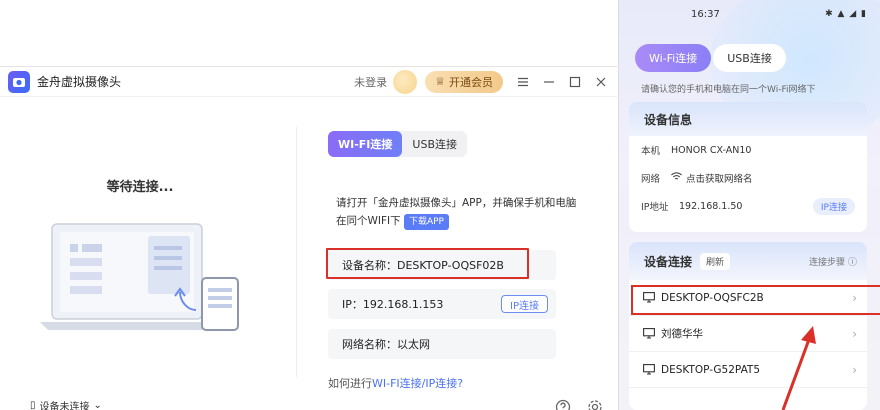 The width and height of the screenshot is (880, 410). I want to click on connect-steps-label: 连接步骤, so click(826, 262).